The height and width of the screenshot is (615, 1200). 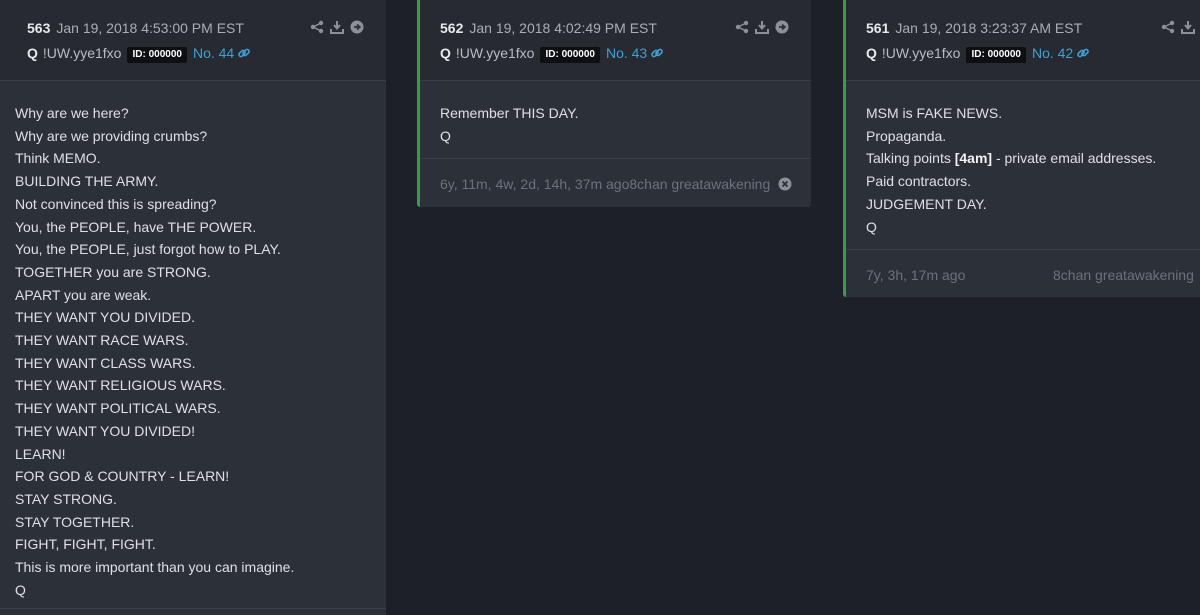 What do you see at coordinates (919, 181) in the screenshot?
I see `post-line: Paid contractors.` at bounding box center [919, 181].